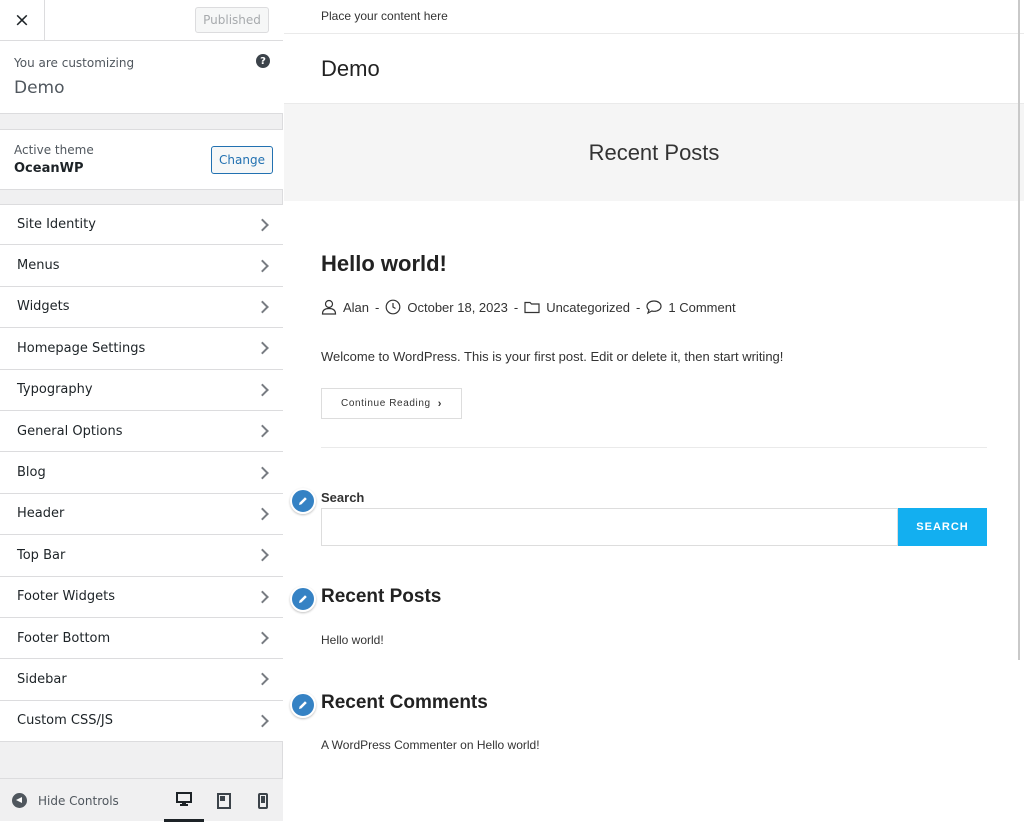  What do you see at coordinates (588, 307) in the screenshot?
I see `post-category-link: Uncategorized` at bounding box center [588, 307].